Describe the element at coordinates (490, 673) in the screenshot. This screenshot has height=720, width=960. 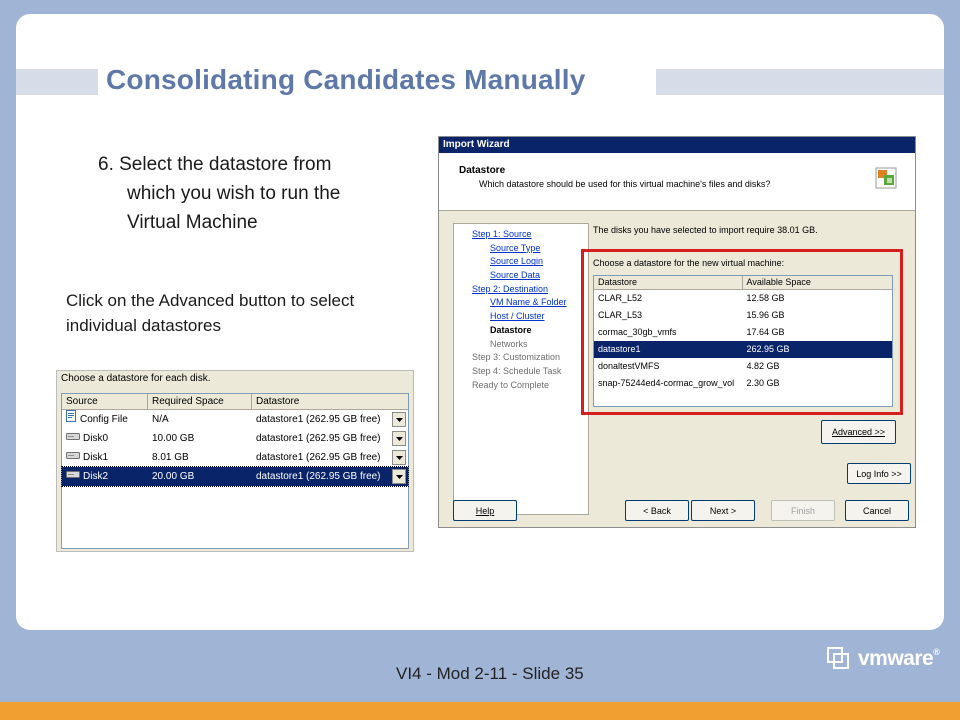
I see `slide-footer: VI4 - Mod 2-11 - Slide 35` at that location.